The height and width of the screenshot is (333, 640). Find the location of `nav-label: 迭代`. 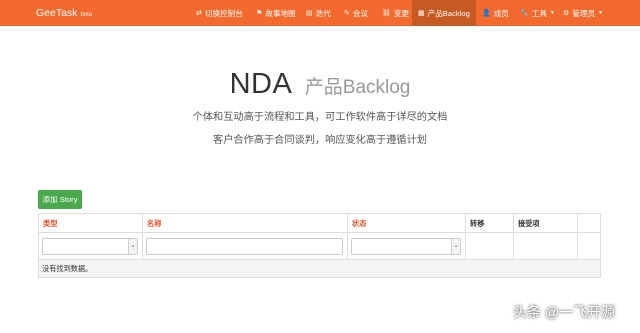

nav-label: 迭代 is located at coordinates (323, 13).